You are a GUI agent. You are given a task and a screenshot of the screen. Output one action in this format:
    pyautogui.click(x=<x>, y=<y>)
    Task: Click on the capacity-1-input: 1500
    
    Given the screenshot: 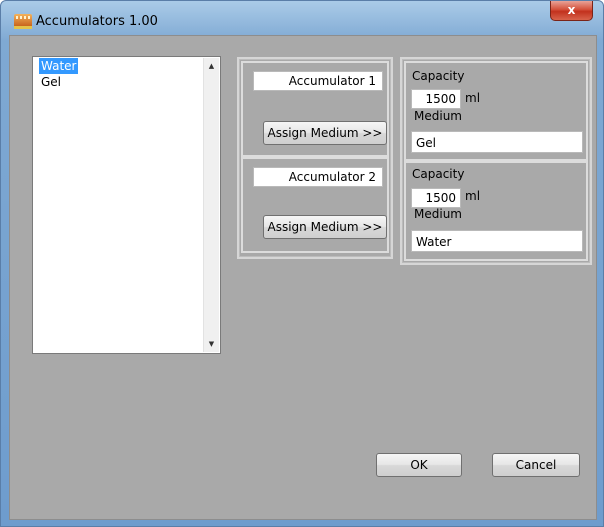 What is the action you would take?
    pyautogui.click(x=436, y=99)
    